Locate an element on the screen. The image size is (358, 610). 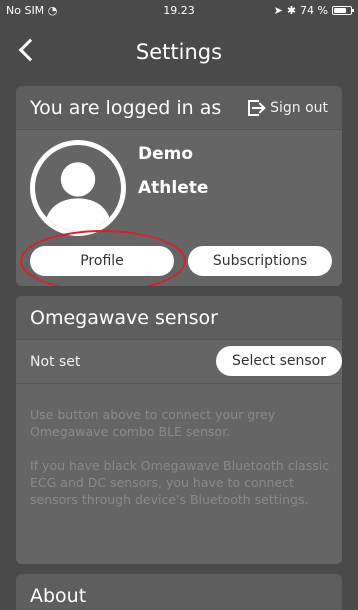
sensor-card-header: Omegawave sensor is located at coordinates (179, 318).